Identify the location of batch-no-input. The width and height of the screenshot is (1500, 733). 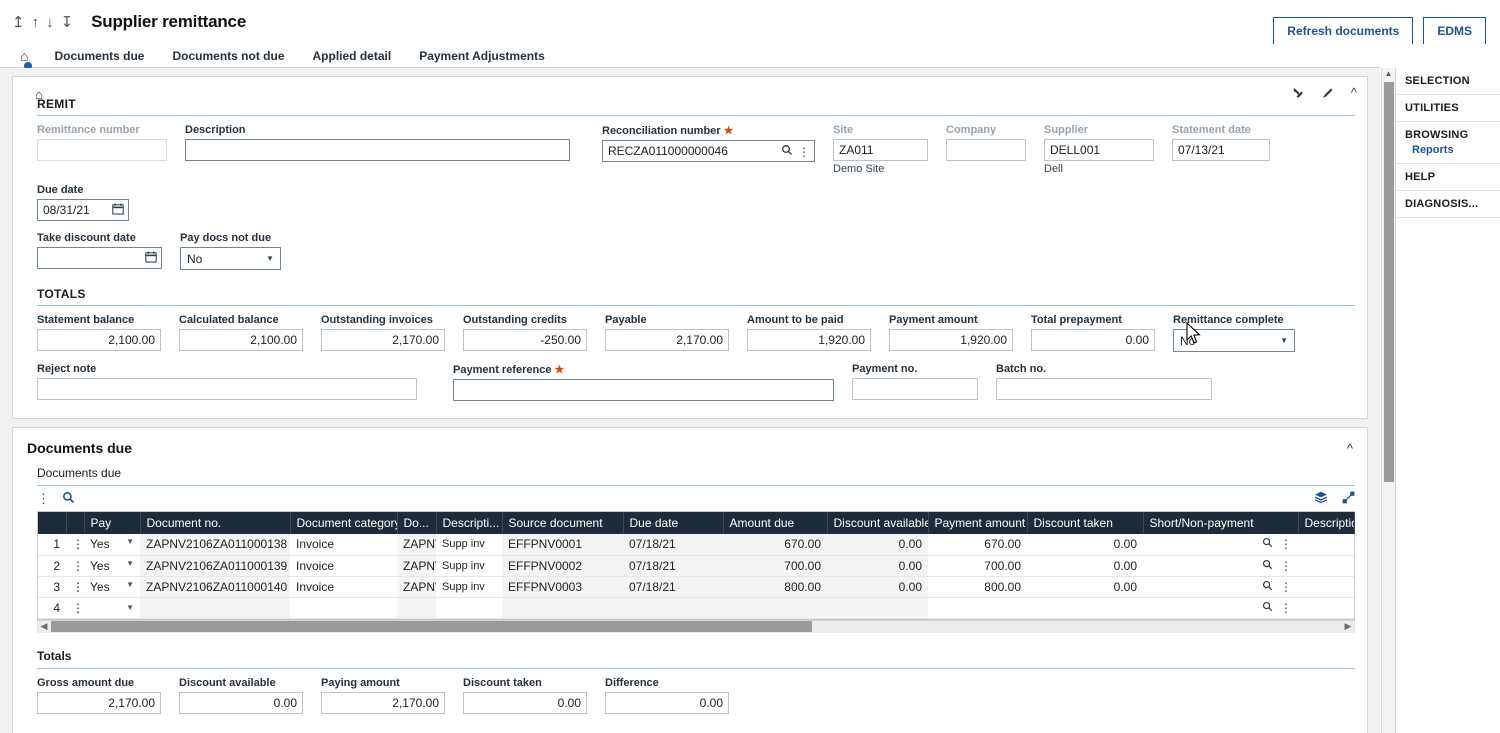
(1104, 389).